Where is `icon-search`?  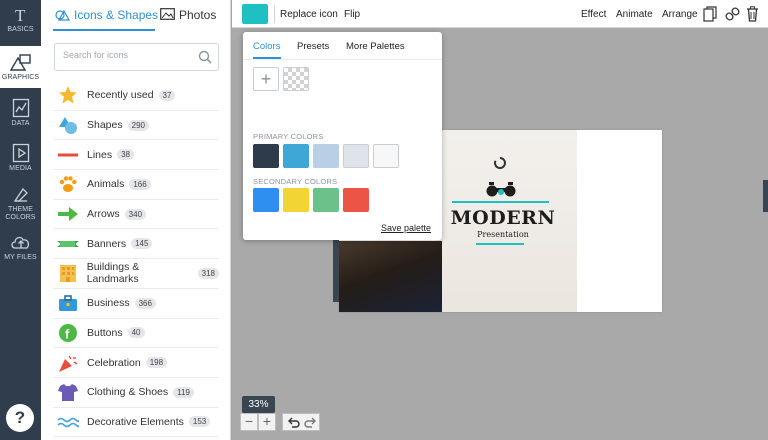
icon-search is located at coordinates (136, 57).